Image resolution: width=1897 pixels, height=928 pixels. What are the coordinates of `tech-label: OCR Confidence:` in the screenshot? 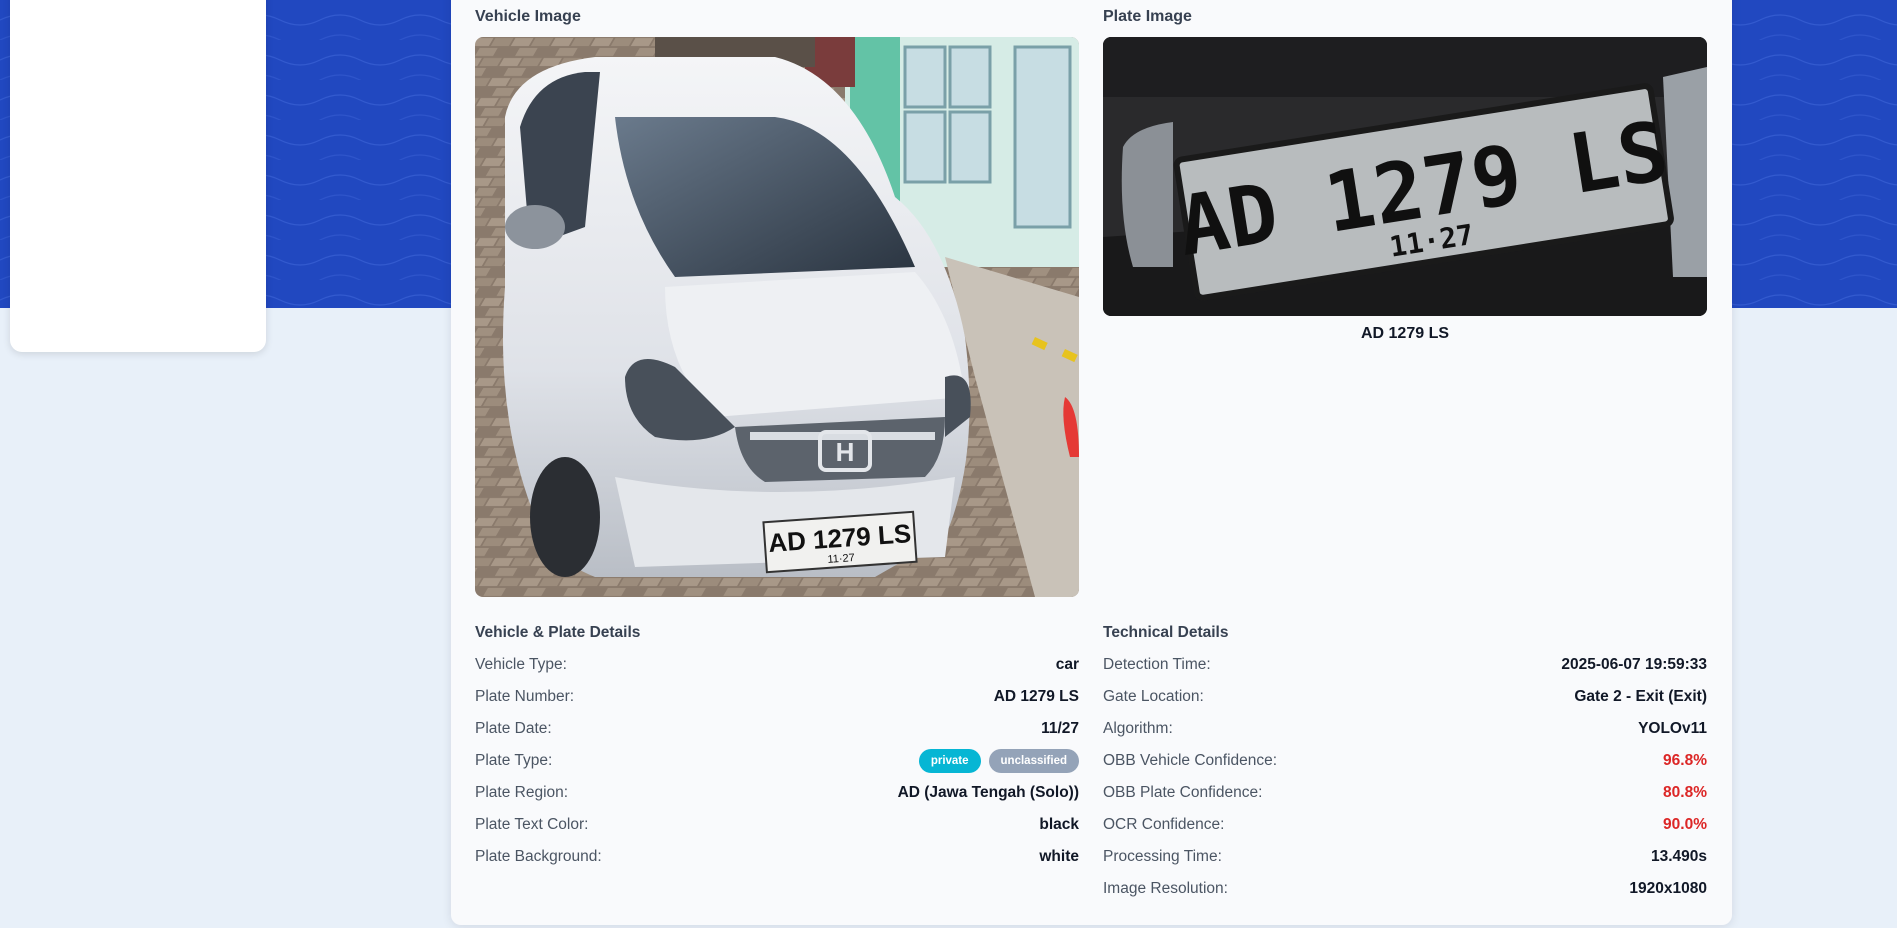 It's located at (1164, 824).